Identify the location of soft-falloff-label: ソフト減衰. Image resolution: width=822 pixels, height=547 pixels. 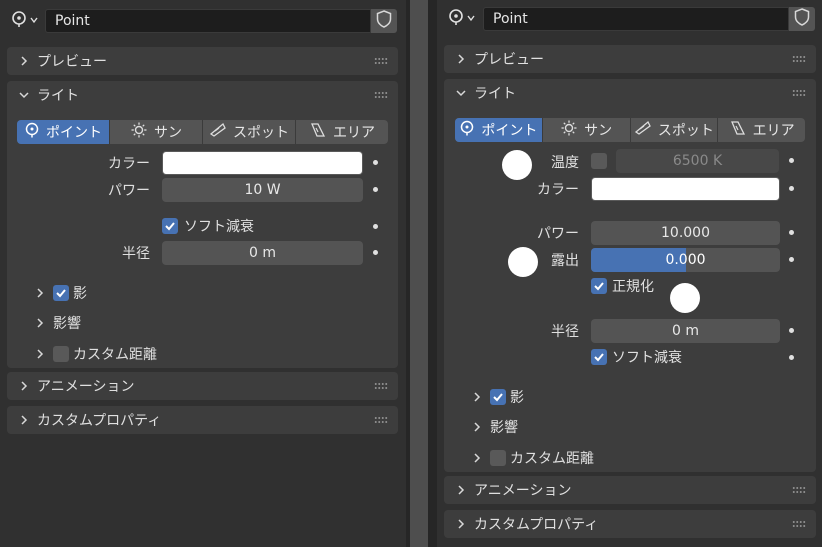
(219, 227).